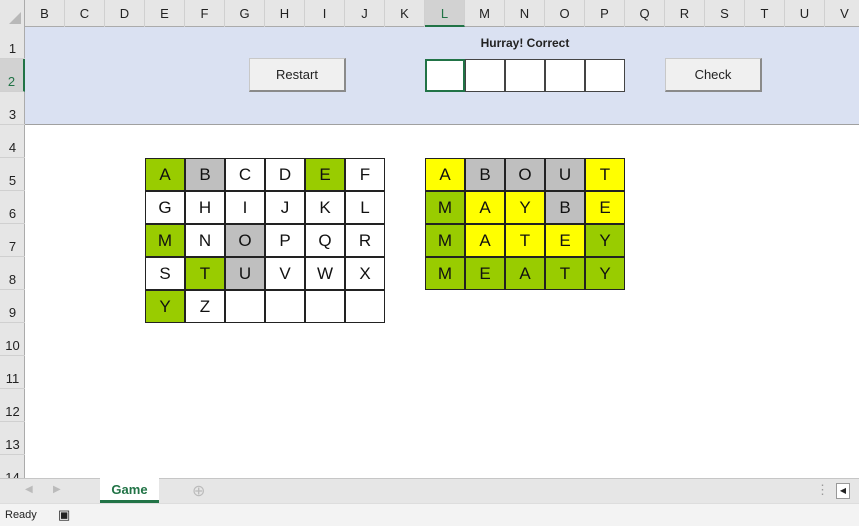 The height and width of the screenshot is (526, 859). What do you see at coordinates (12, 240) in the screenshot?
I see `row-header-7: 7` at bounding box center [12, 240].